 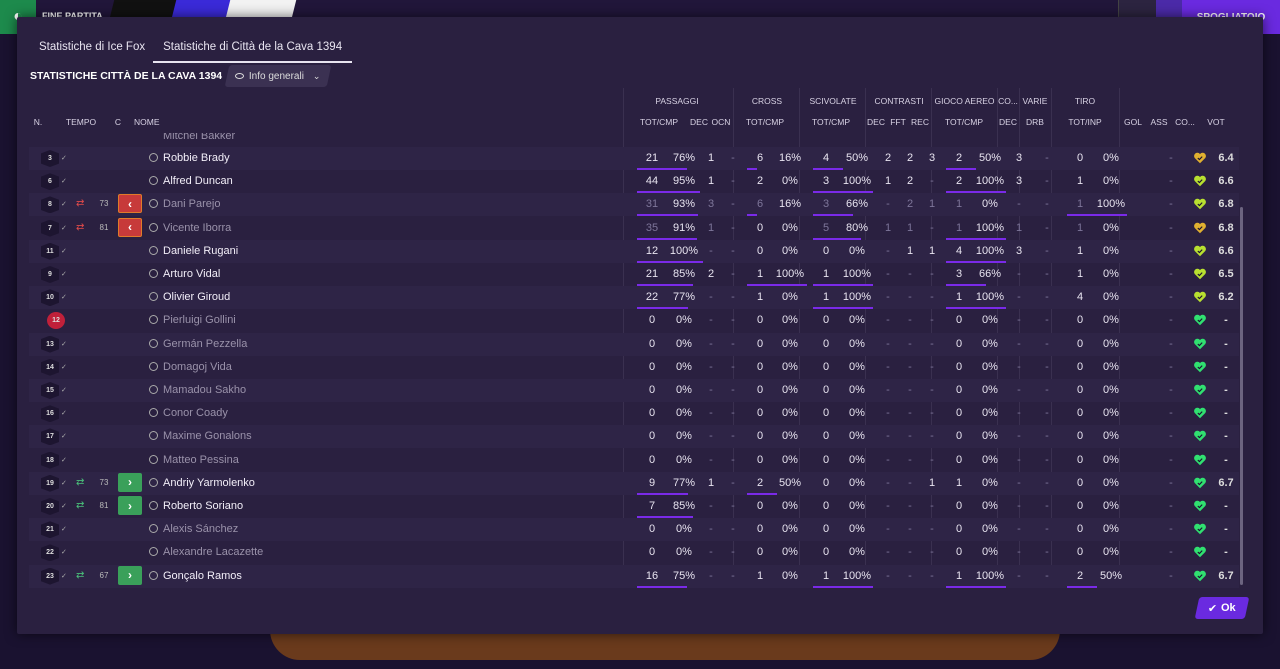 What do you see at coordinates (200, 251) in the screenshot?
I see `player-name: Daniele Rugani` at bounding box center [200, 251].